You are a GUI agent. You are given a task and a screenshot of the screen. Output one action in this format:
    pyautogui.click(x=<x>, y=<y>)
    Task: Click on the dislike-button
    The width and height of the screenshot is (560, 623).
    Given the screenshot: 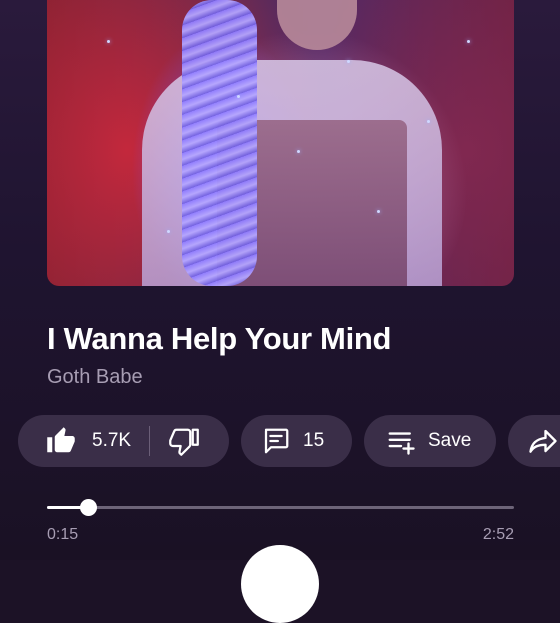 What is the action you would take?
    pyautogui.click(x=183, y=441)
    